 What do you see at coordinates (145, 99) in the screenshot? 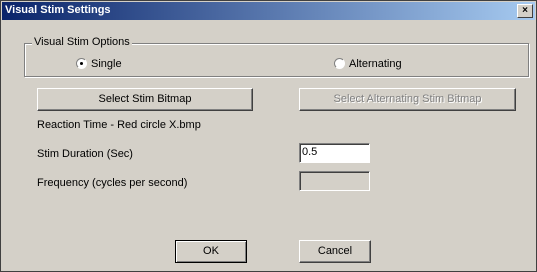
I see `select-stim-bitmap-button: Select Stim Bitmap` at bounding box center [145, 99].